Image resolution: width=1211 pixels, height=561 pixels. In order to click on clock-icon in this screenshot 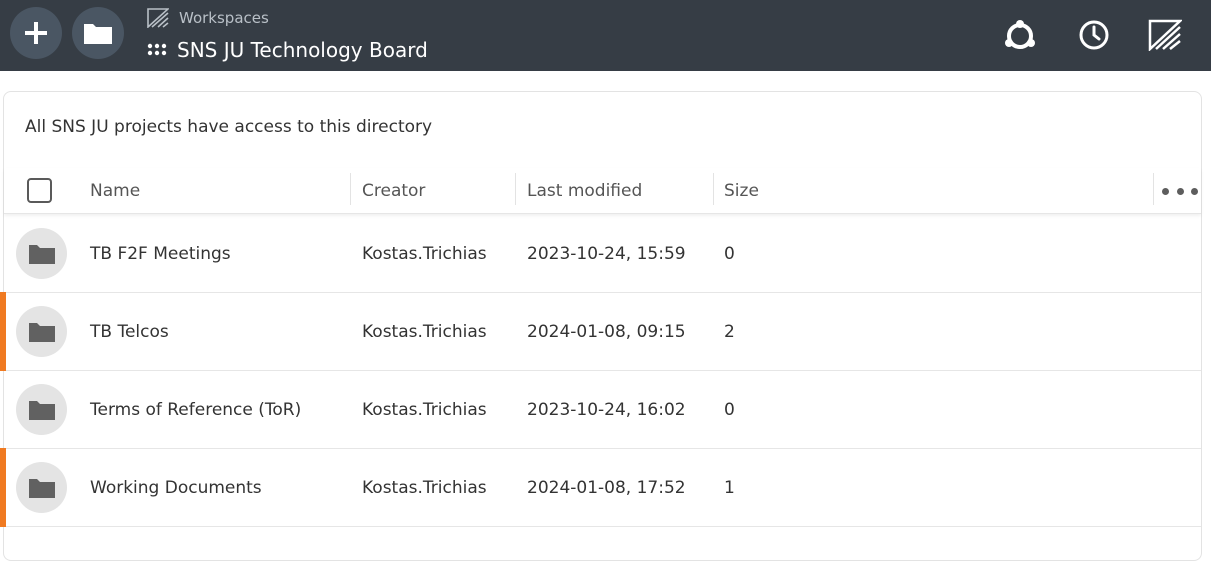, I will do `click(1094, 35)`.